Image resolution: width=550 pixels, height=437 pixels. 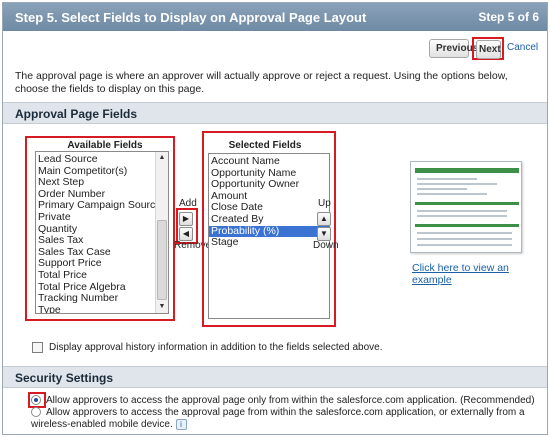 I want to click on field-option: Sales Tax, so click(x=95, y=241).